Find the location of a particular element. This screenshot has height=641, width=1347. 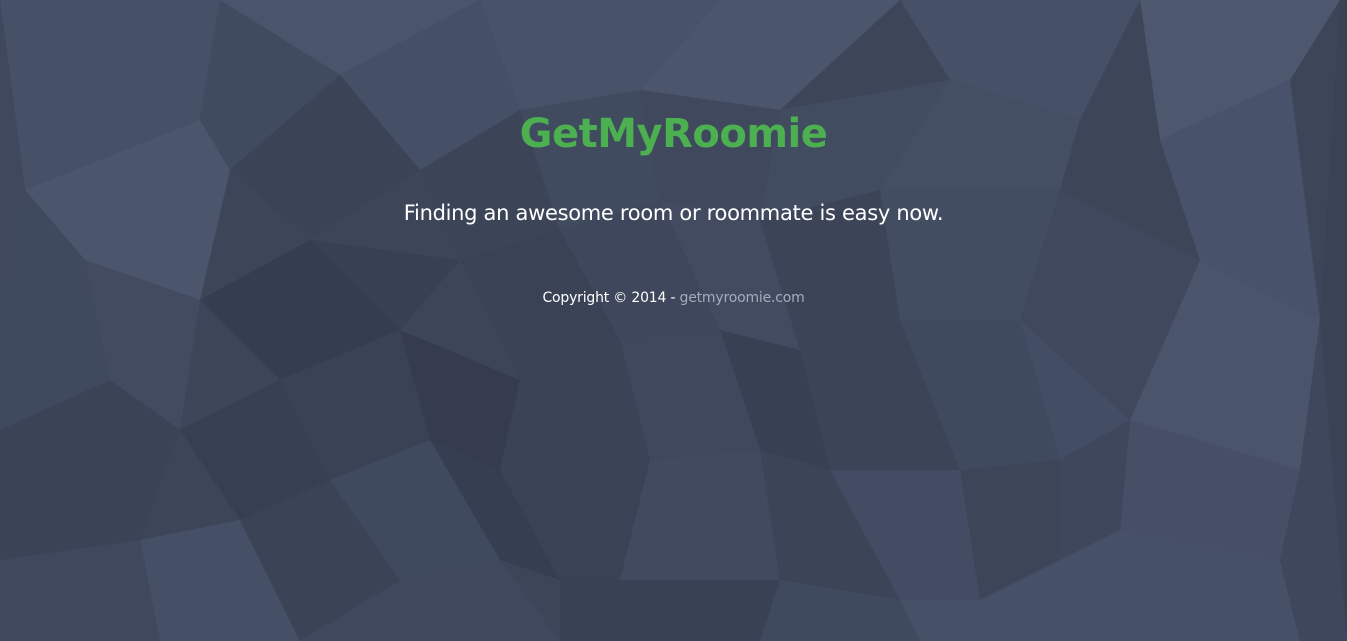

site-link: getmyroomie.com is located at coordinates (742, 298).